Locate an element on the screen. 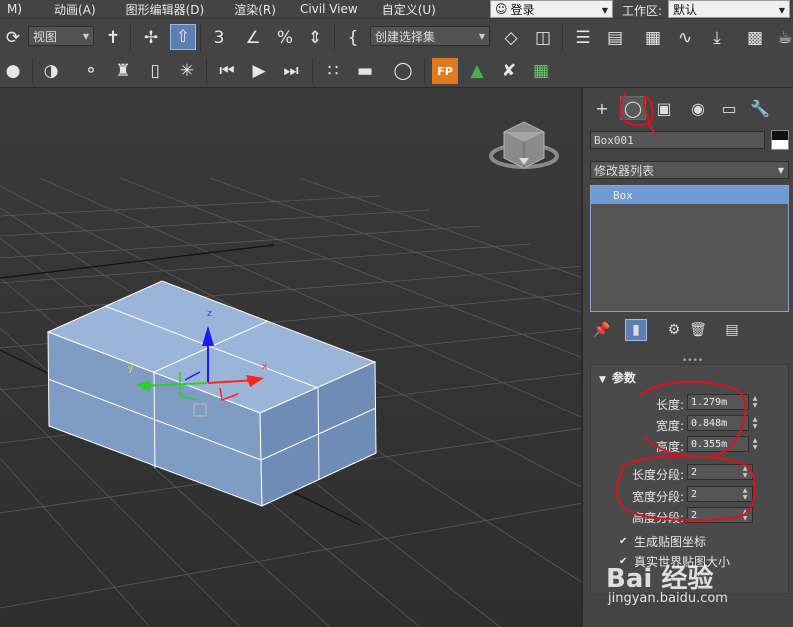  login-dropdown: ☺ 登录 ▼ is located at coordinates (551, 9).